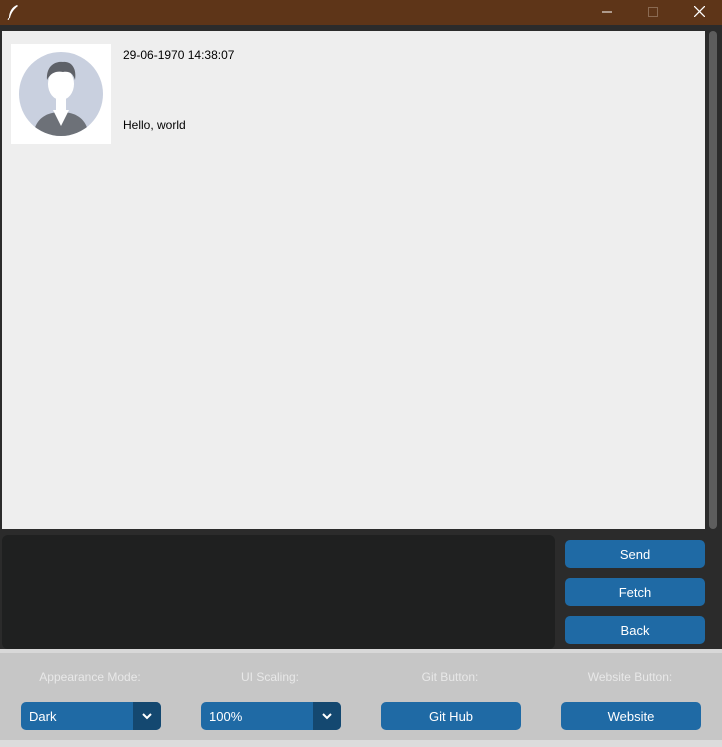  I want to click on maximize-button, so click(653, 12).